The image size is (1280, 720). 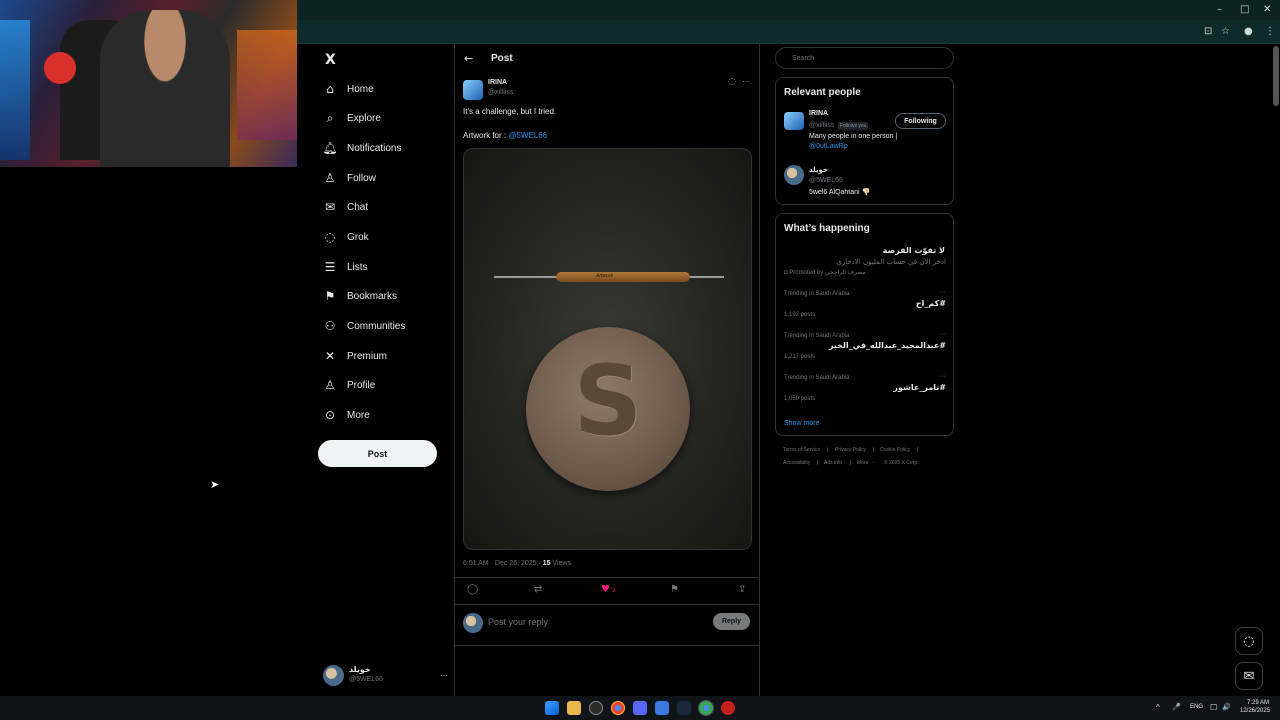 What do you see at coordinates (1176, 707) in the screenshot?
I see `mic-icon: 🎤` at bounding box center [1176, 707].